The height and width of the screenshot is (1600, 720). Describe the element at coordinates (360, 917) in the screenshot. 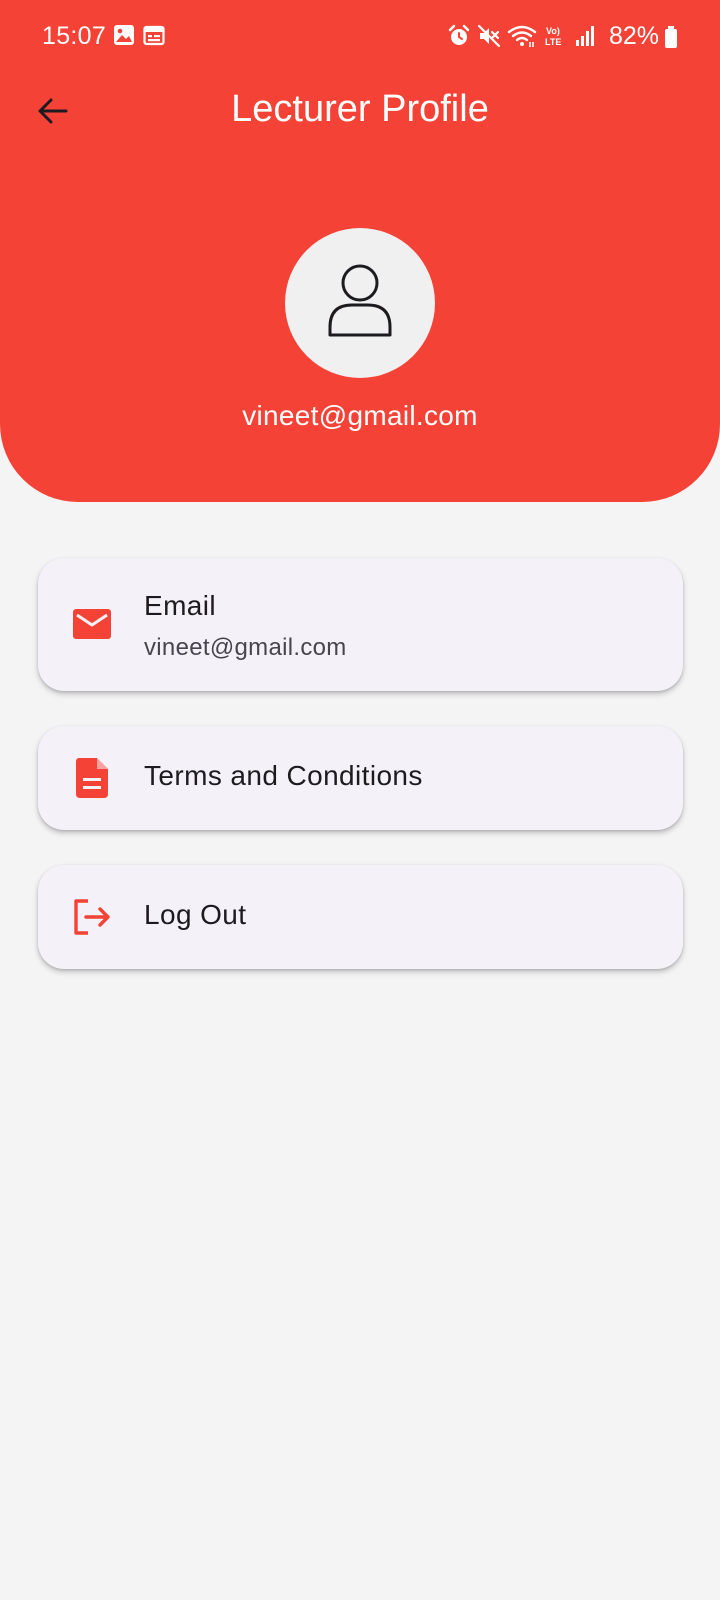

I see `logout-card: Log Out` at that location.